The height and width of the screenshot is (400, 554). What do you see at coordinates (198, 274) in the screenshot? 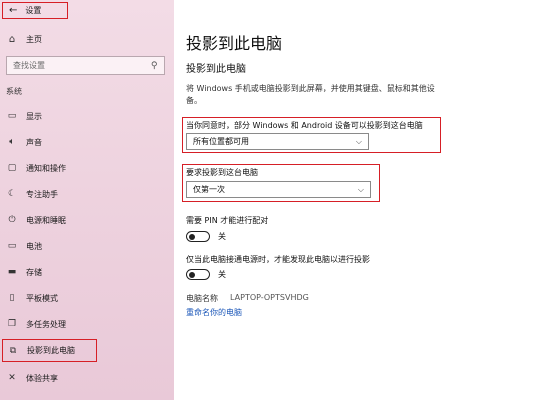
I see `plugged-in-toggle` at bounding box center [198, 274].